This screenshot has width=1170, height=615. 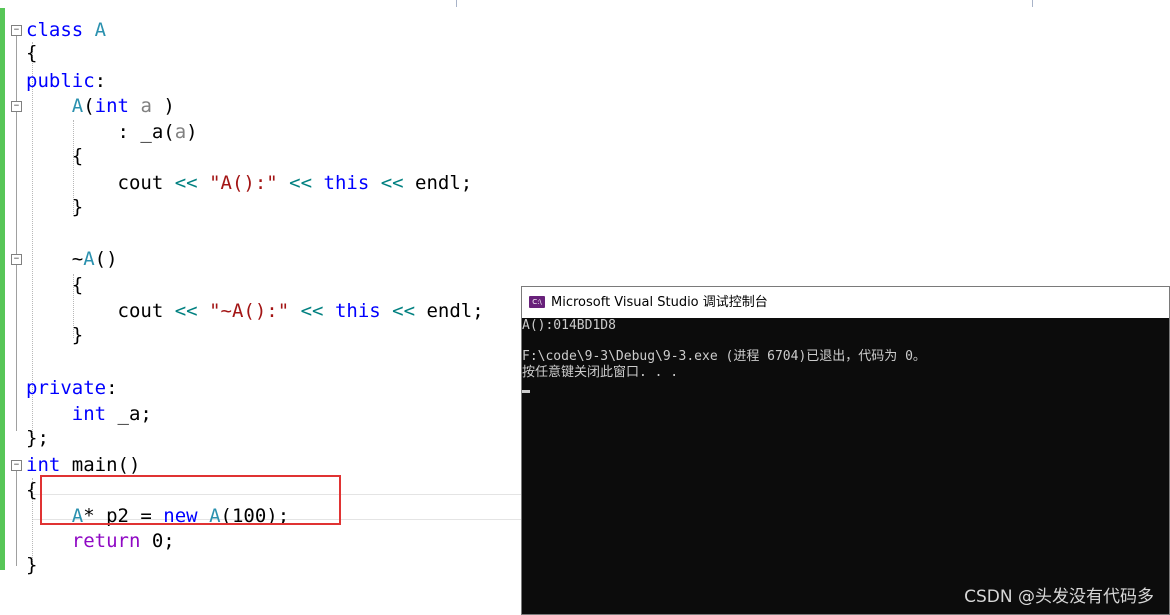 I want to click on fold-guide-class, so click(x=16, y=229).